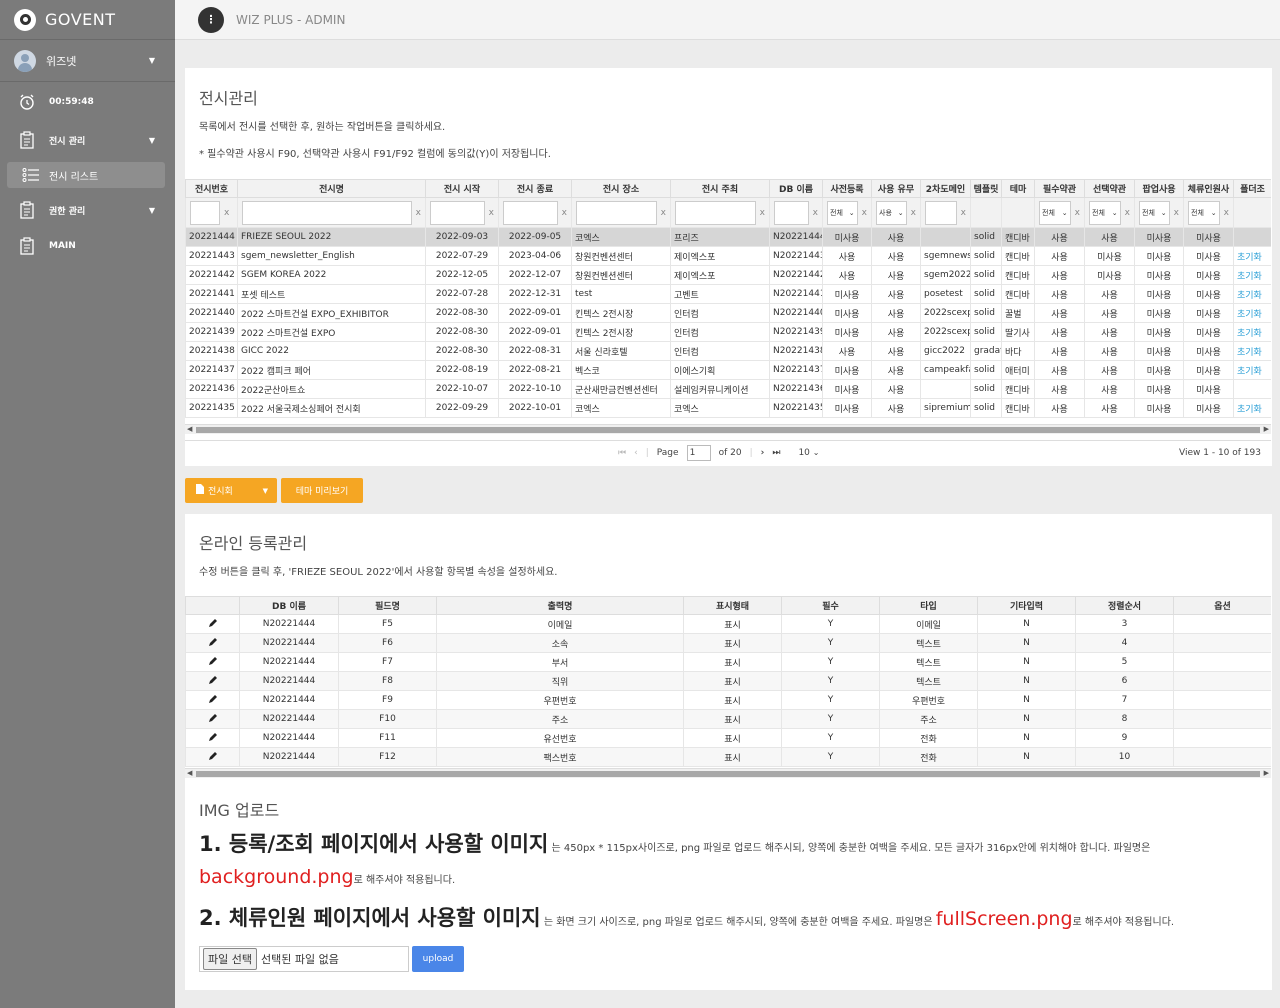 This screenshot has height=1008, width=1280. Describe the element at coordinates (1124, 605) in the screenshot. I see `column-header: 정렬순서` at that location.